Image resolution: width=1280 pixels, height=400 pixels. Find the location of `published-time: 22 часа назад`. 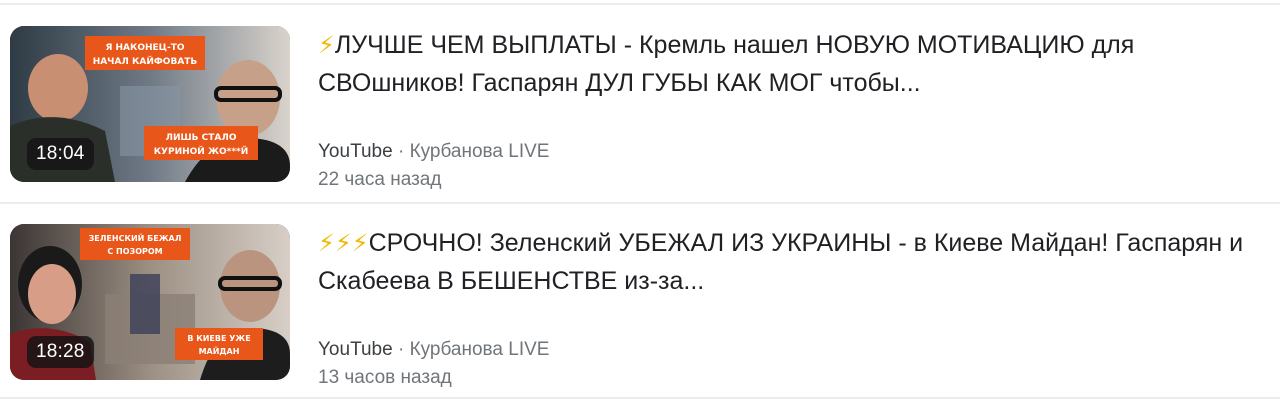

published-time: 22 часа назад is located at coordinates (380, 179).